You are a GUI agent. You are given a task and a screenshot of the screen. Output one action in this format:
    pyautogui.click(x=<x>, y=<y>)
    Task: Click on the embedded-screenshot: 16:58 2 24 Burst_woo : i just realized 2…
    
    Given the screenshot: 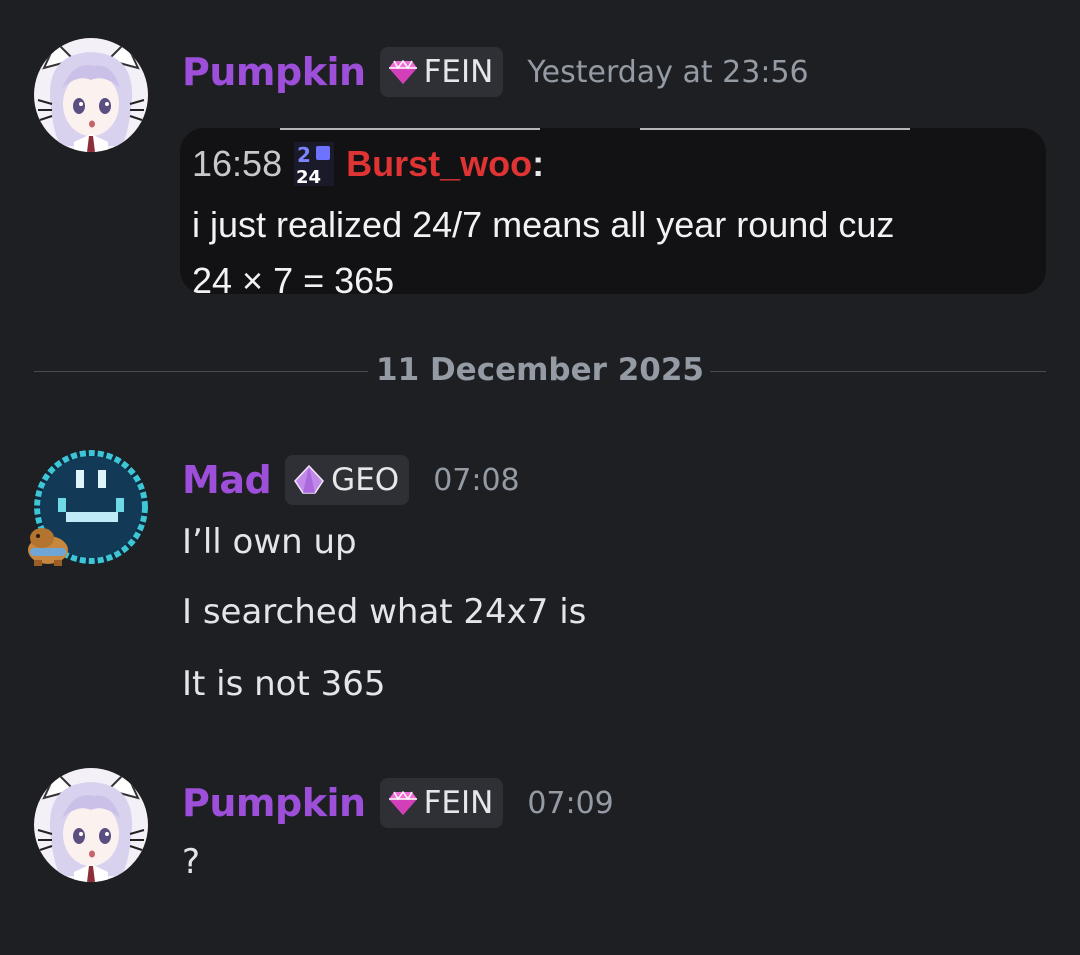 What is the action you would take?
    pyautogui.click(x=613, y=211)
    